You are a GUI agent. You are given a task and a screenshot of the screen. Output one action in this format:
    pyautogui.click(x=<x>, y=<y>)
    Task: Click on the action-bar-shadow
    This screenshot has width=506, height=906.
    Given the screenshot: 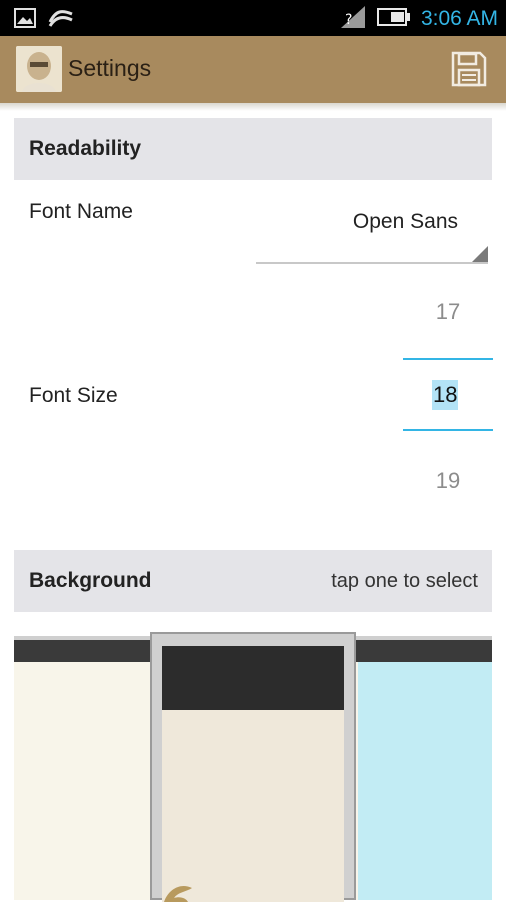 What is the action you would take?
    pyautogui.click(x=253, y=107)
    